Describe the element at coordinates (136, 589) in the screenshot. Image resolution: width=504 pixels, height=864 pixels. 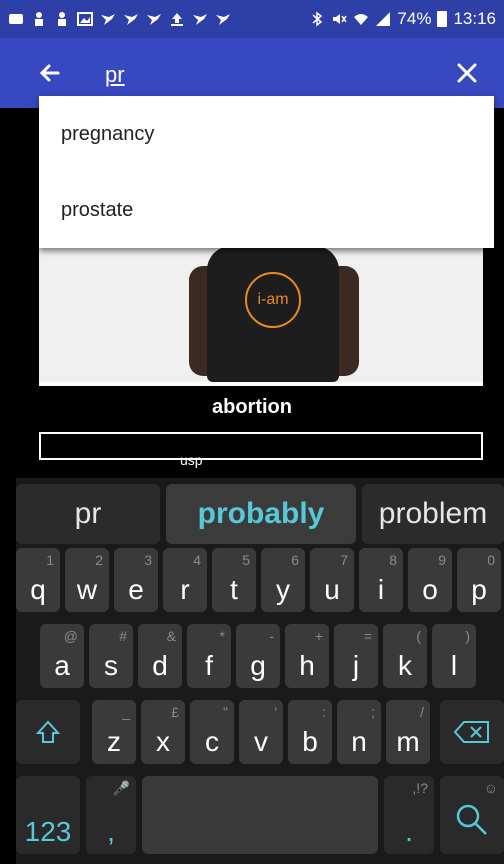
I see `key-label: e` at that location.